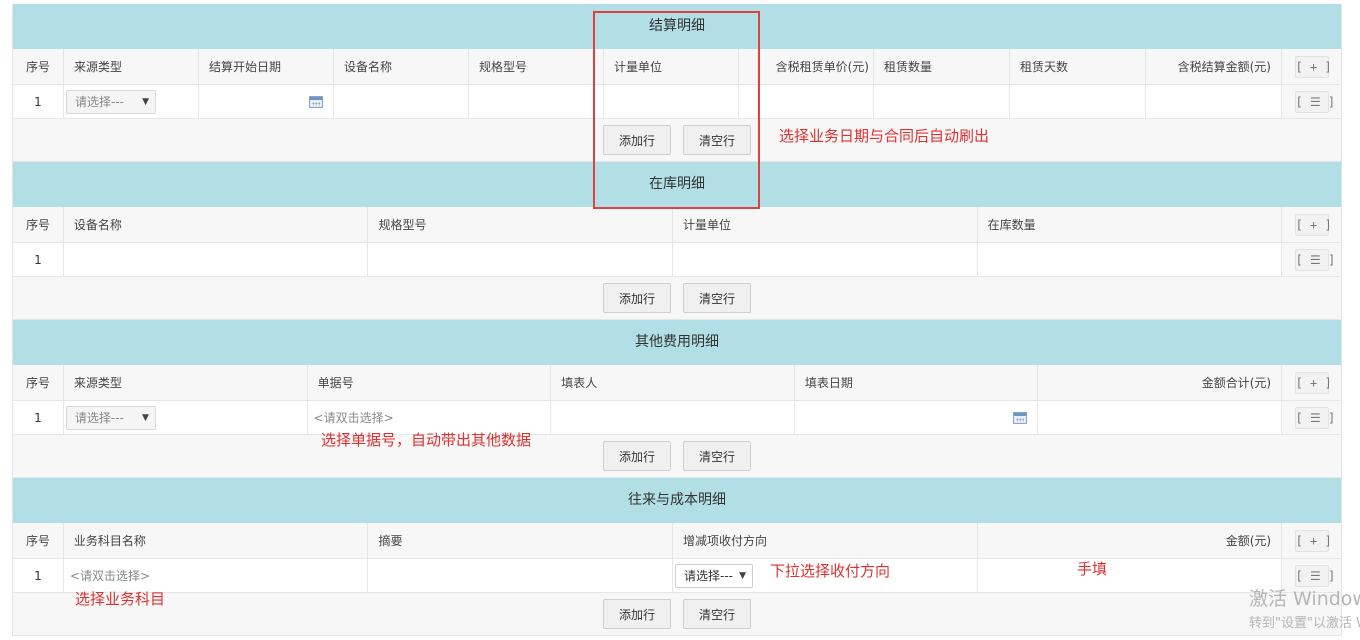 Image resolution: width=1360 pixels, height=640 pixels. Describe the element at coordinates (942, 102) in the screenshot. I see `quantity-cell` at that location.